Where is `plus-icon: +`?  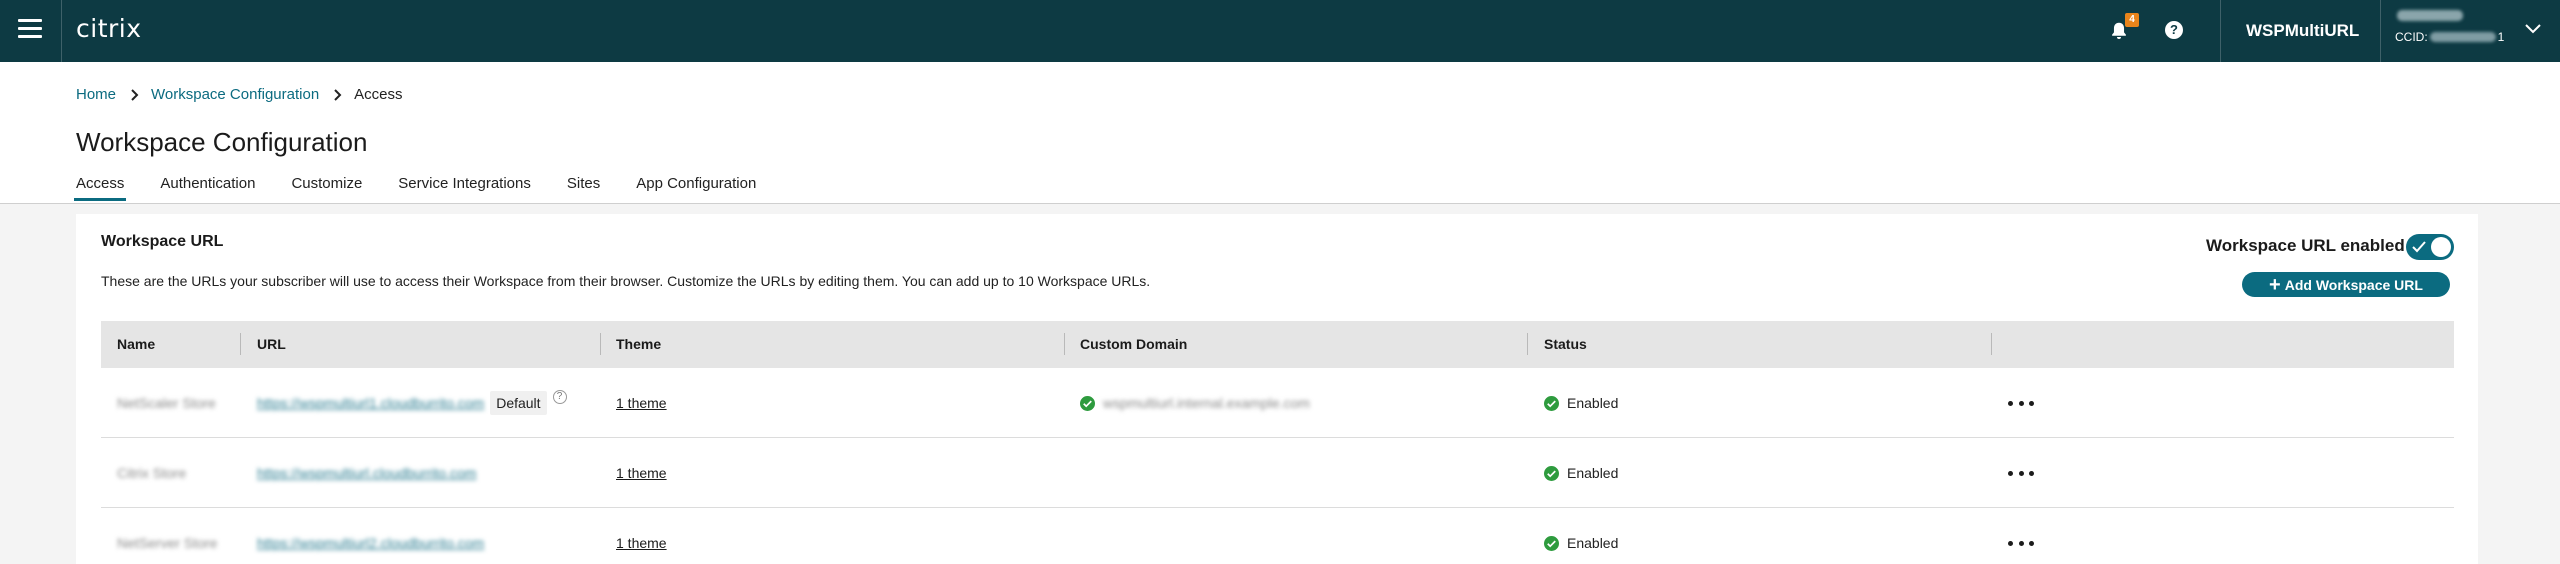 plus-icon: + is located at coordinates (2275, 284).